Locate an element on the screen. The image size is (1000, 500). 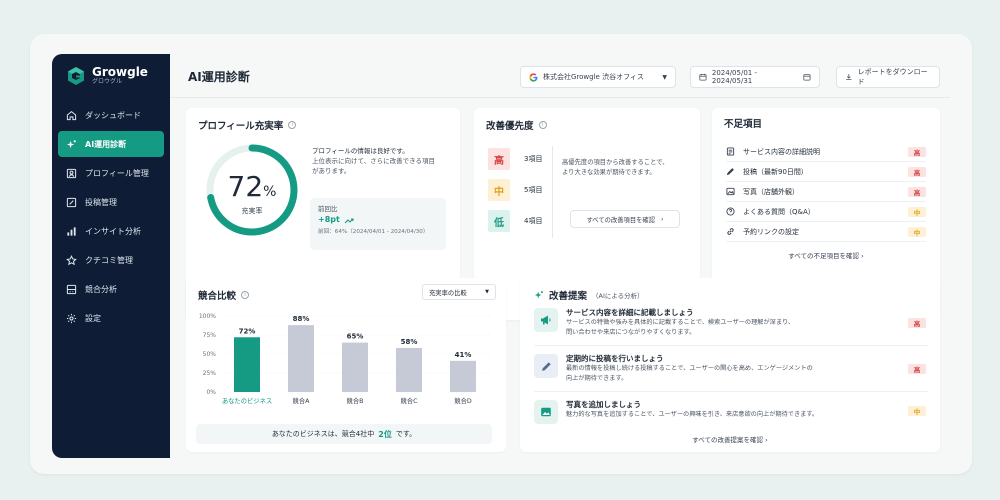
summary-text: です。 is located at coordinates (406, 434).